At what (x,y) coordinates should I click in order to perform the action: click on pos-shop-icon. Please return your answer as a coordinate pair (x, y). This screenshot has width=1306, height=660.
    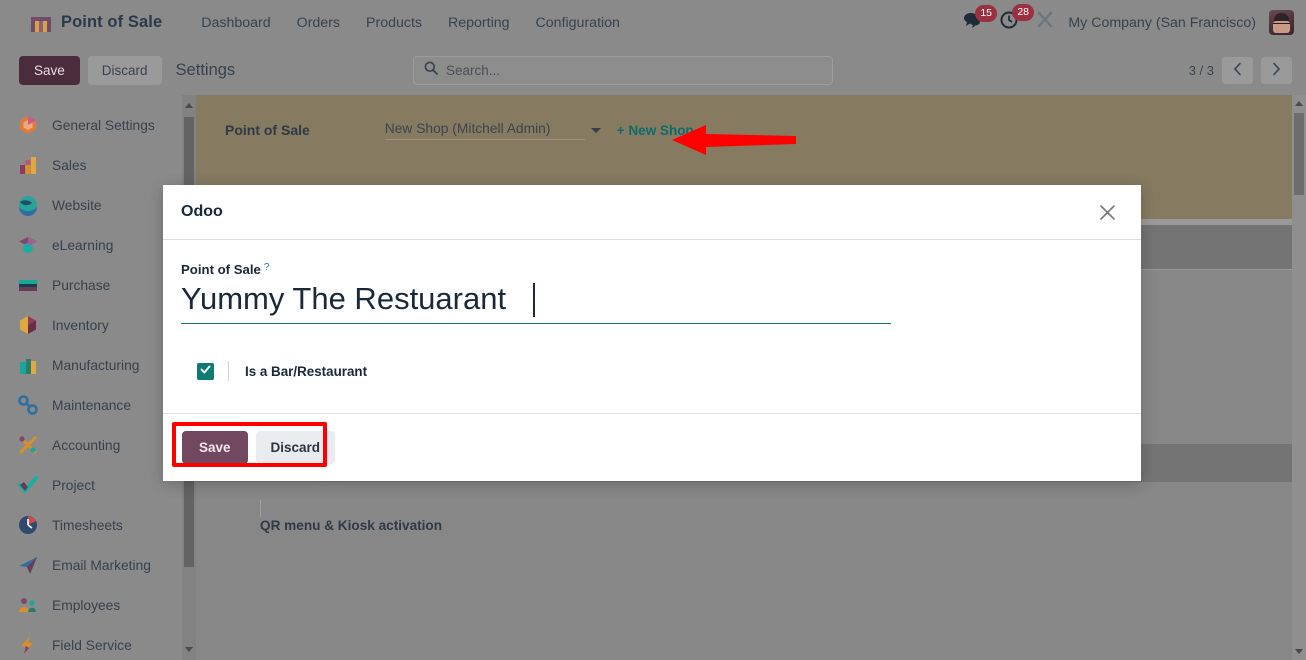
    Looking at the image, I should click on (41, 23).